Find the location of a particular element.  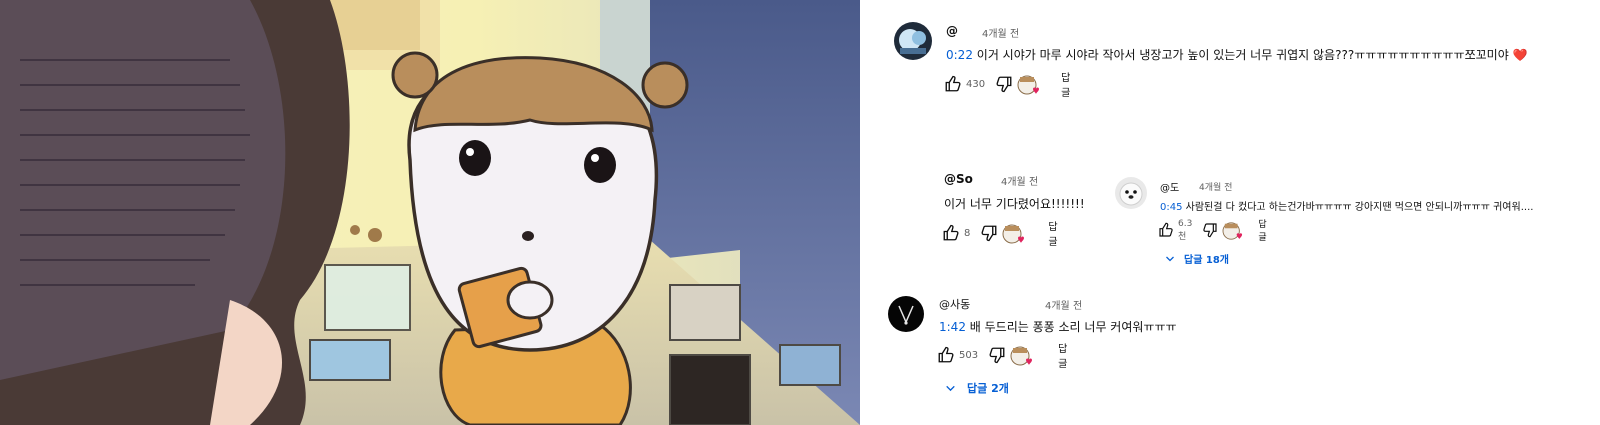

comment-author: @So is located at coordinates (958, 179).